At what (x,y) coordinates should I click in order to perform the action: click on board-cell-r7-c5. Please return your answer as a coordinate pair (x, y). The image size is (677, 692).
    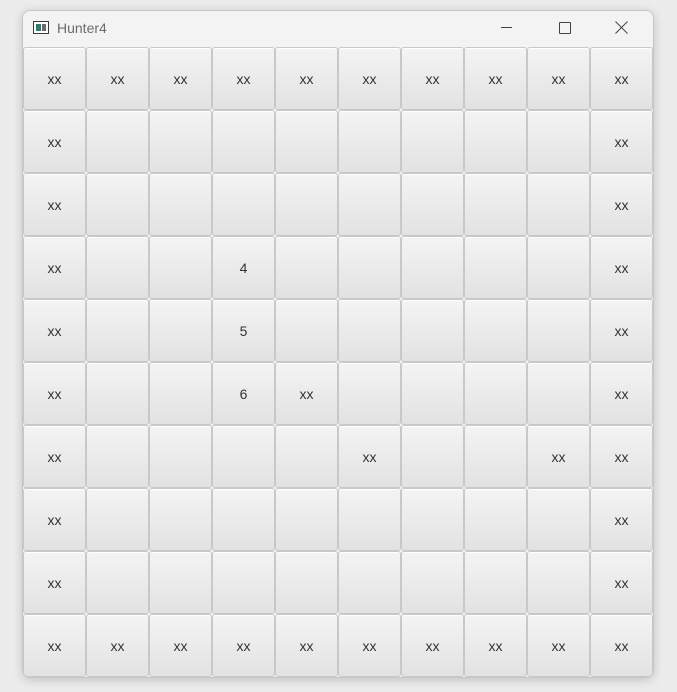
    Looking at the image, I should click on (369, 519).